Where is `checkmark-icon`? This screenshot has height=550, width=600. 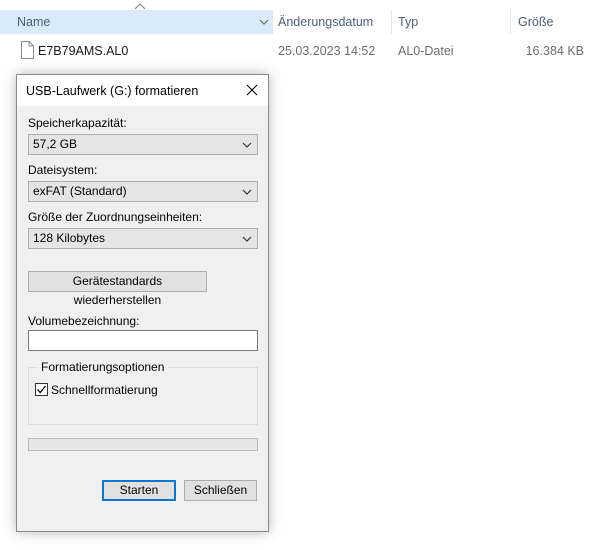
checkmark-icon is located at coordinates (42, 389).